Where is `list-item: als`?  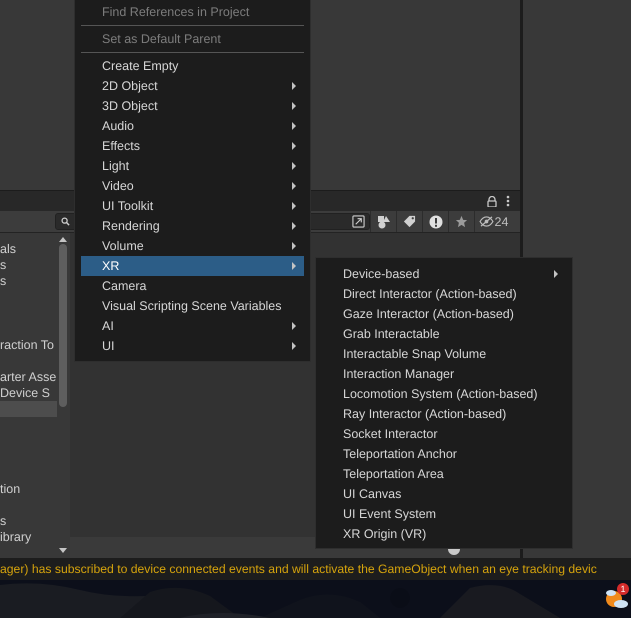
list-item: als is located at coordinates (28, 249).